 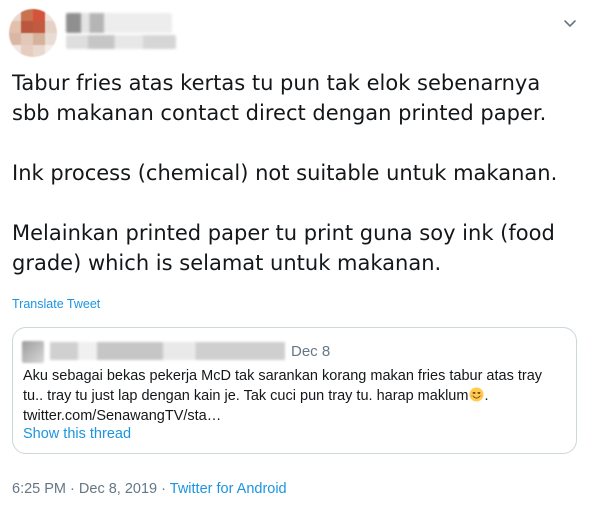 I want to click on smiling-face-emoji-icon, so click(x=476, y=394).